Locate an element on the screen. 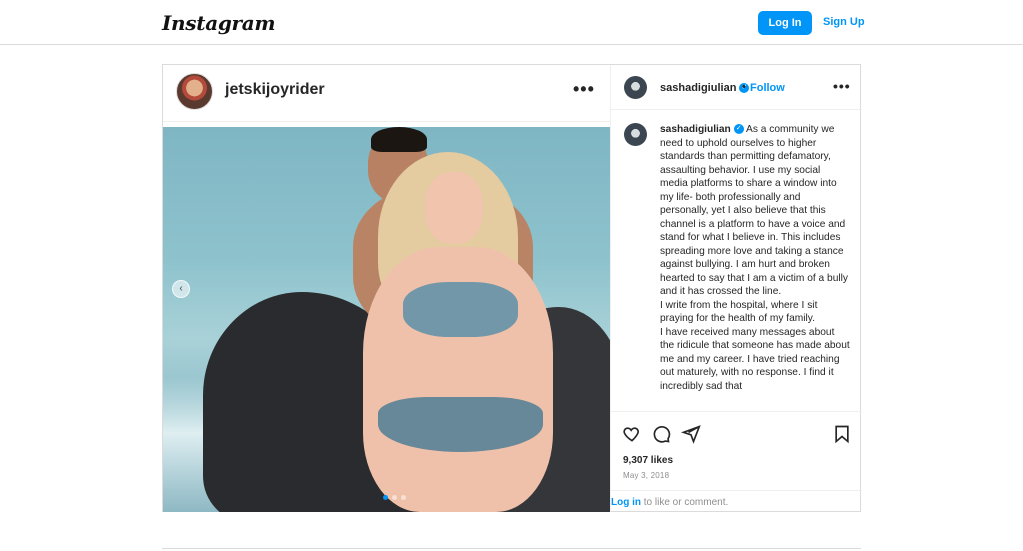  author-avatar is located at coordinates (194, 91).